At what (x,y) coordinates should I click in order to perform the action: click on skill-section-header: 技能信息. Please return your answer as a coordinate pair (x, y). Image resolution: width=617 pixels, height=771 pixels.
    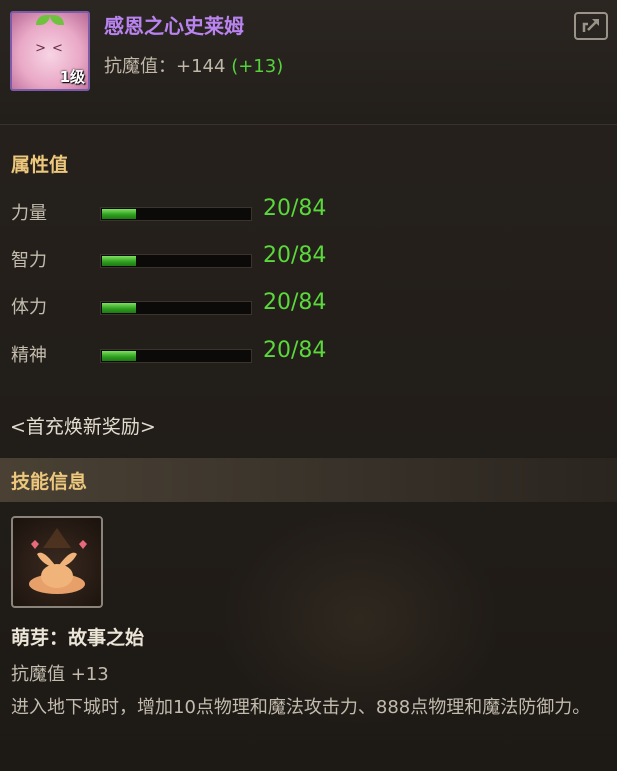
    Looking at the image, I should click on (308, 480).